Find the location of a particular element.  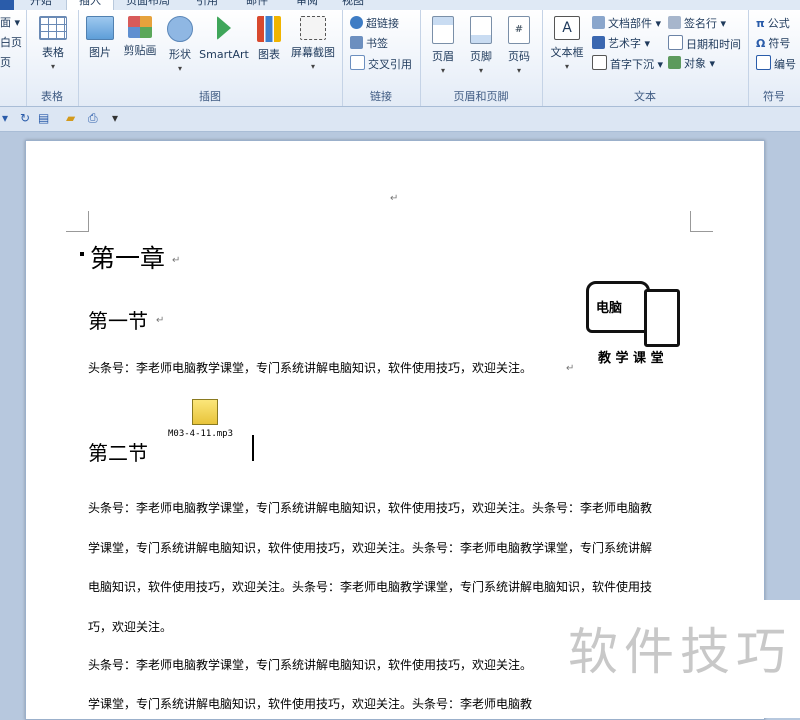

smartart-button: SmartArt is located at coordinates (224, 38).